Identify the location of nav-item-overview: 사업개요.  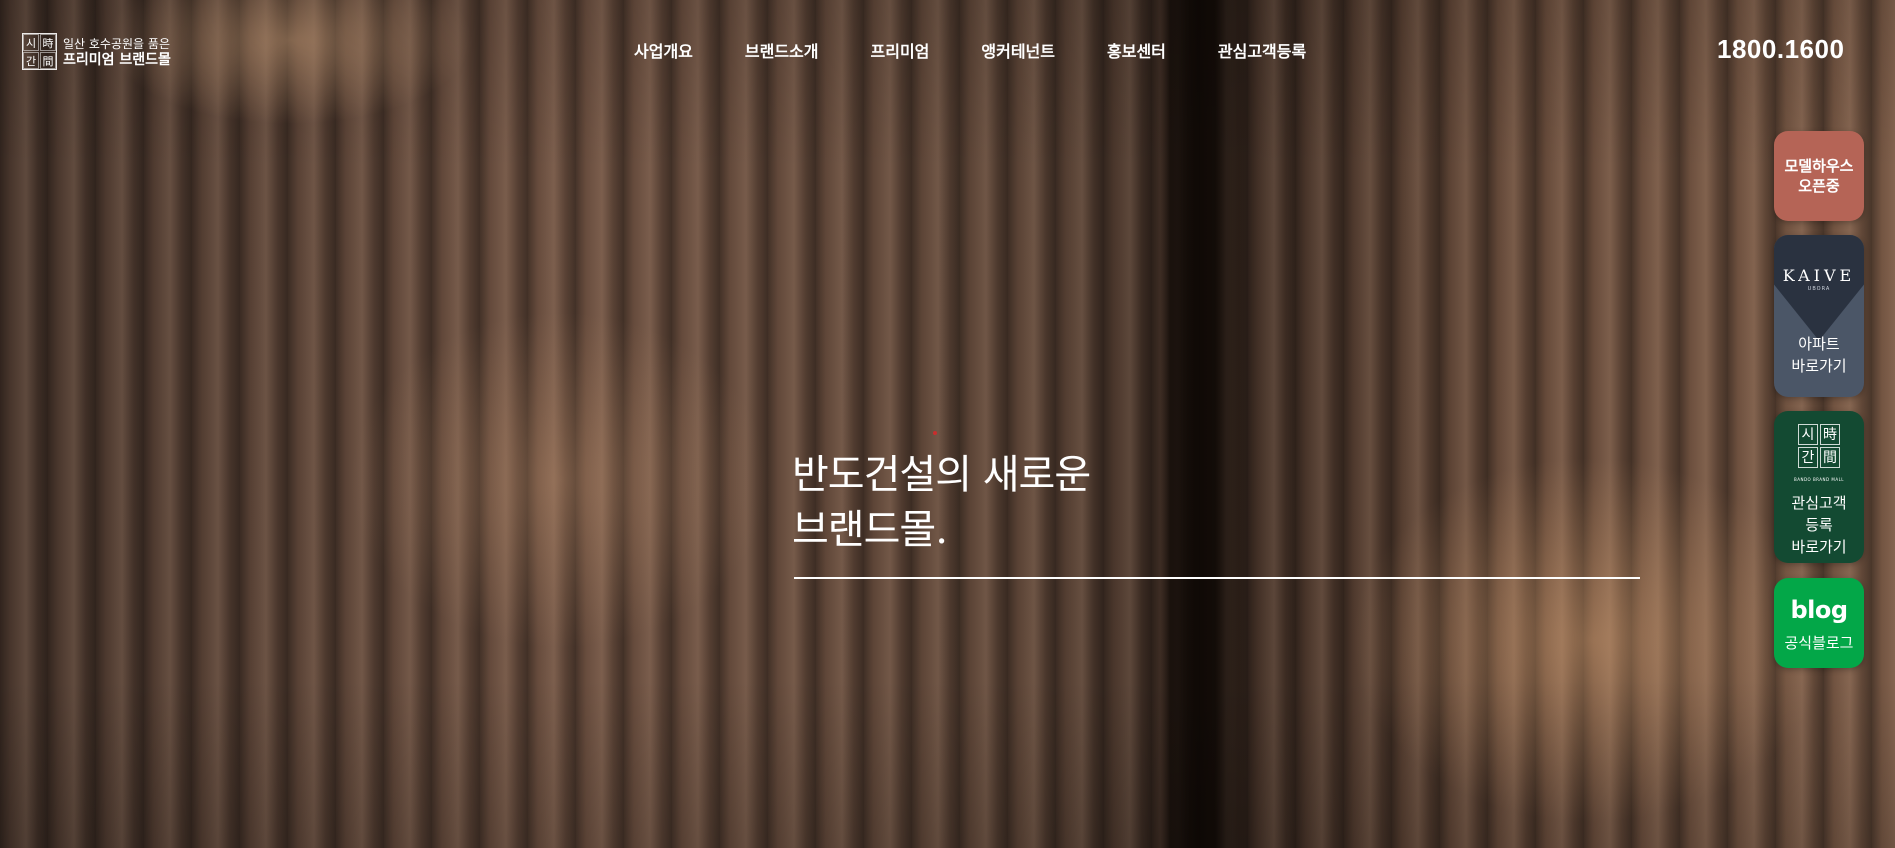
(663, 50).